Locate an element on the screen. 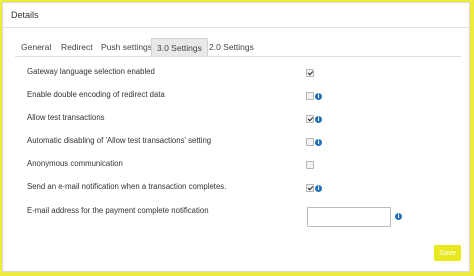 This screenshot has width=474, height=276. tab-2-0-settings: 2.0 Settings is located at coordinates (231, 47).